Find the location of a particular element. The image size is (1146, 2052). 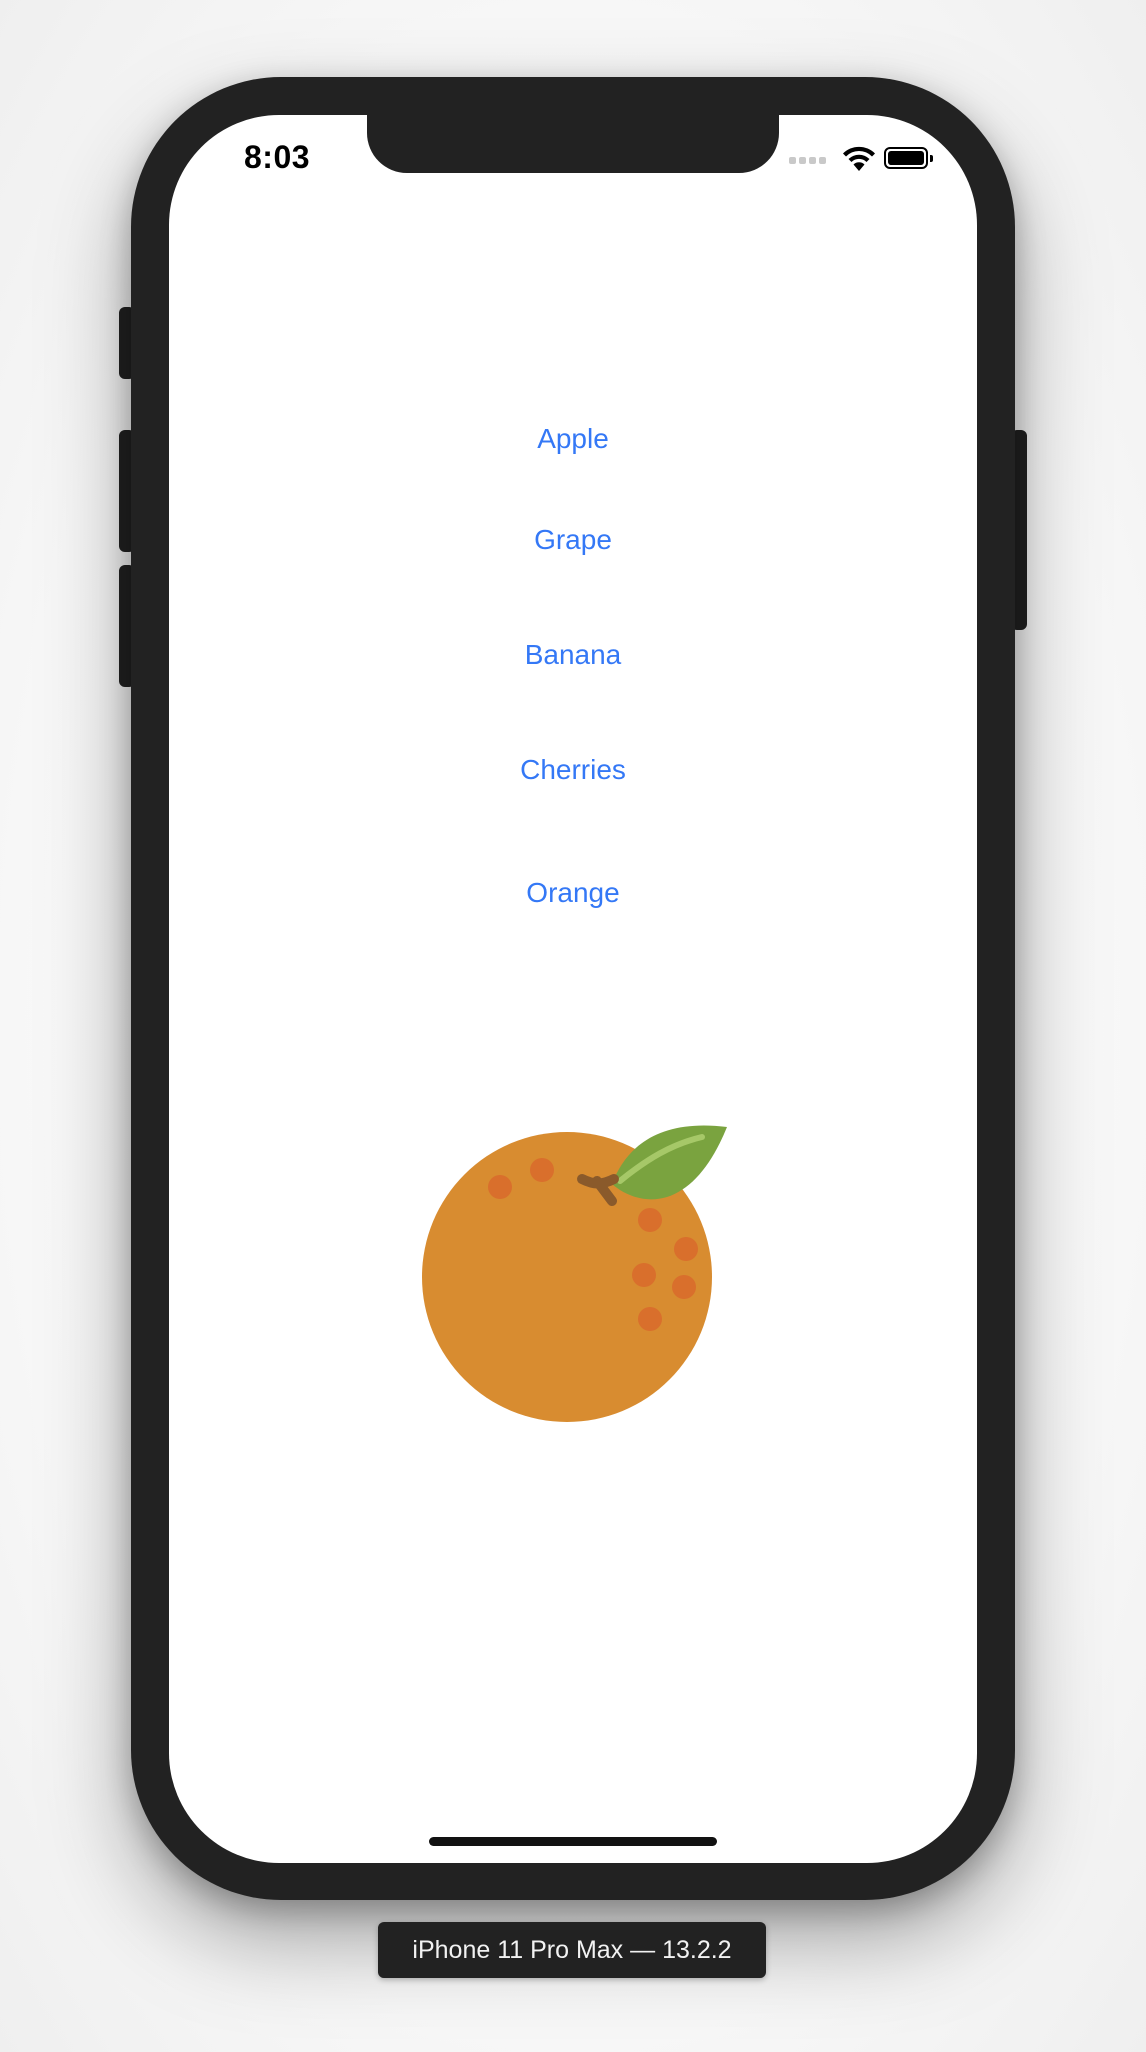

fruit-button-cherries: Cherries is located at coordinates (573, 770).